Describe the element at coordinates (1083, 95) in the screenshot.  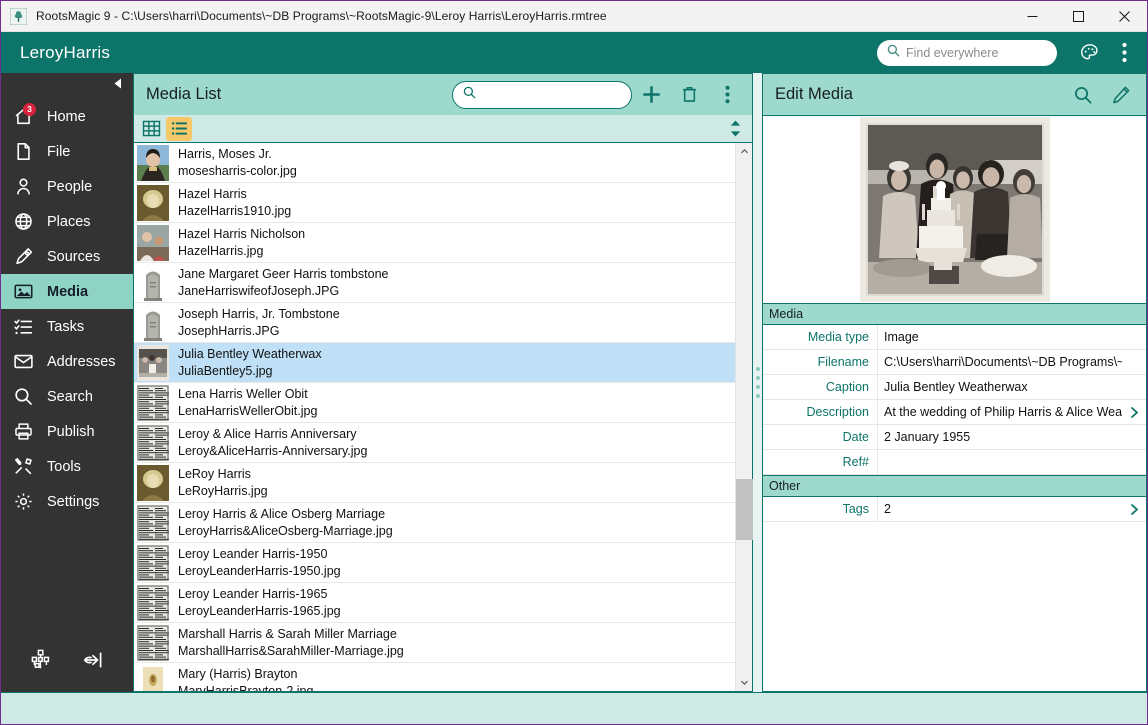
I see `edit-media-search-button` at that location.